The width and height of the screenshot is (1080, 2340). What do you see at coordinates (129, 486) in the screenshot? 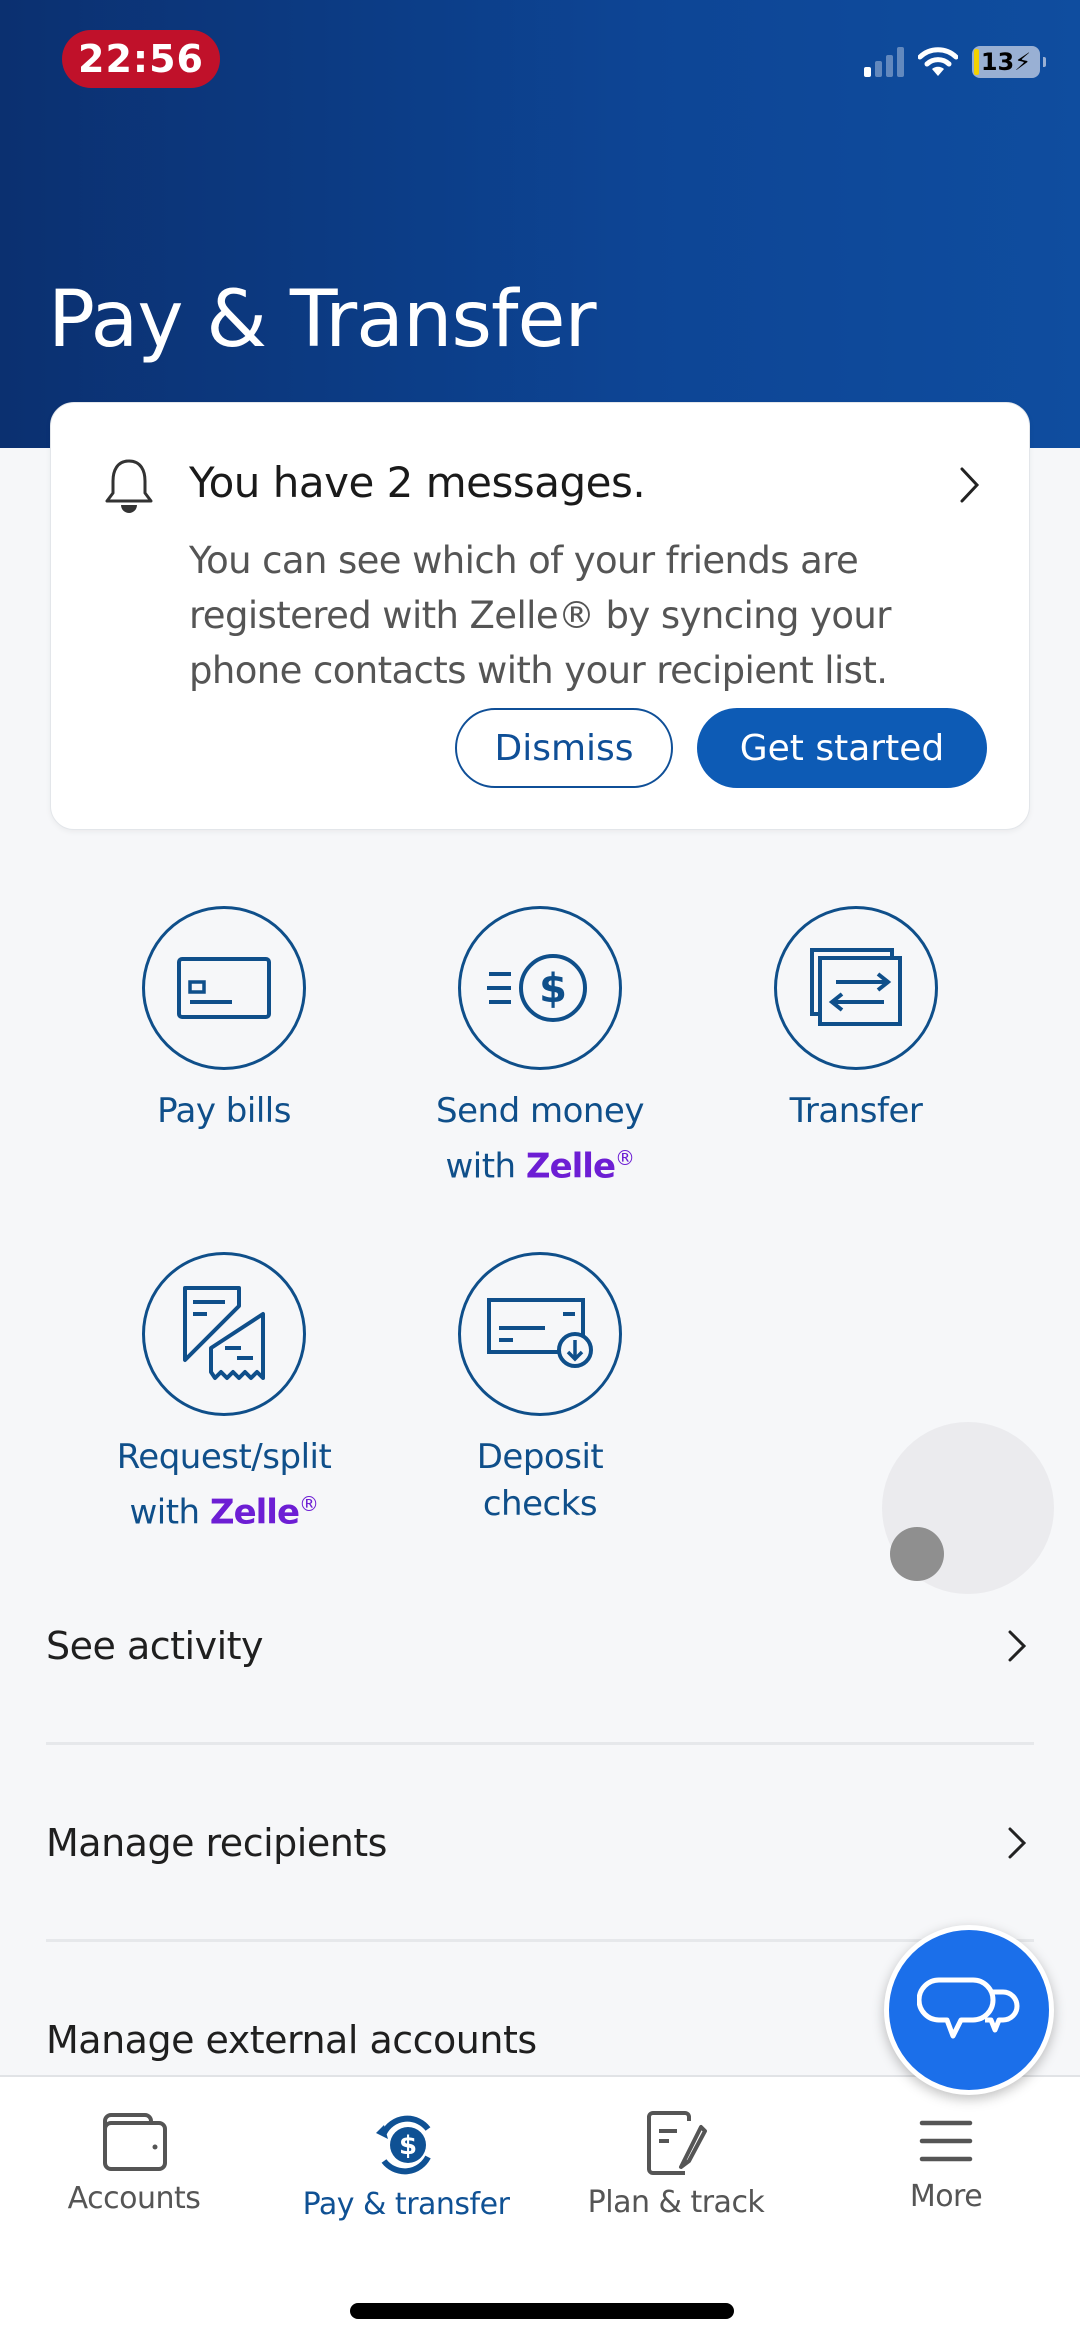
I see `bell-icon` at bounding box center [129, 486].